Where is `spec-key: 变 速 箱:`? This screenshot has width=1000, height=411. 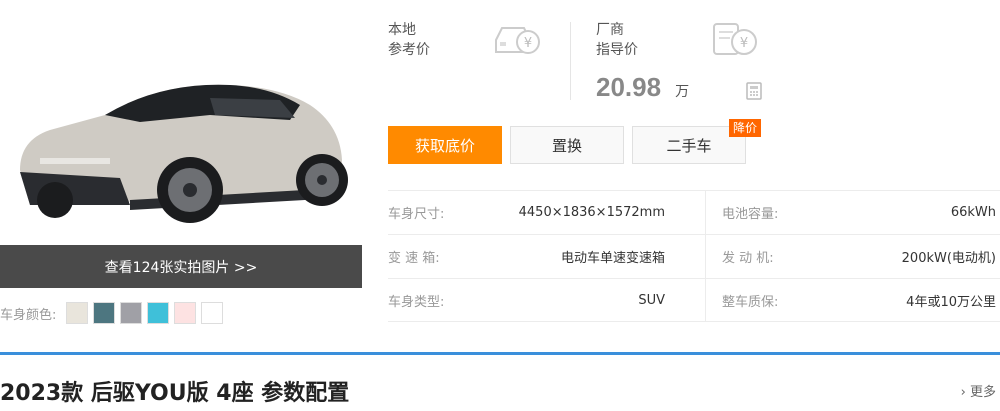 spec-key: 变 速 箱: is located at coordinates (414, 258).